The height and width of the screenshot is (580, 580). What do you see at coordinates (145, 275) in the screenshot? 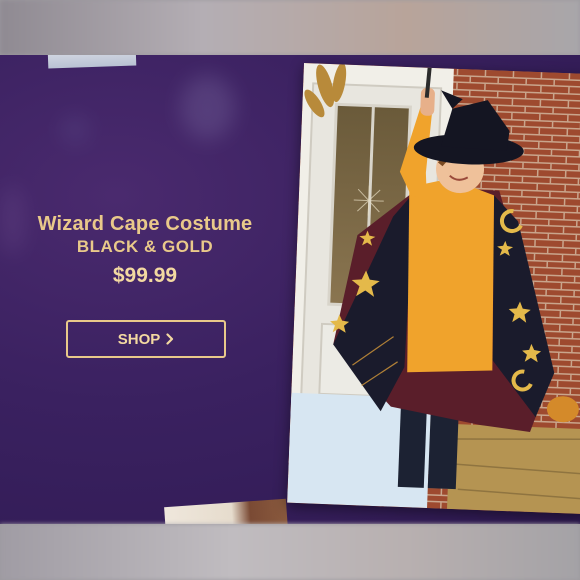
I see `product-price: $99.99` at bounding box center [145, 275].